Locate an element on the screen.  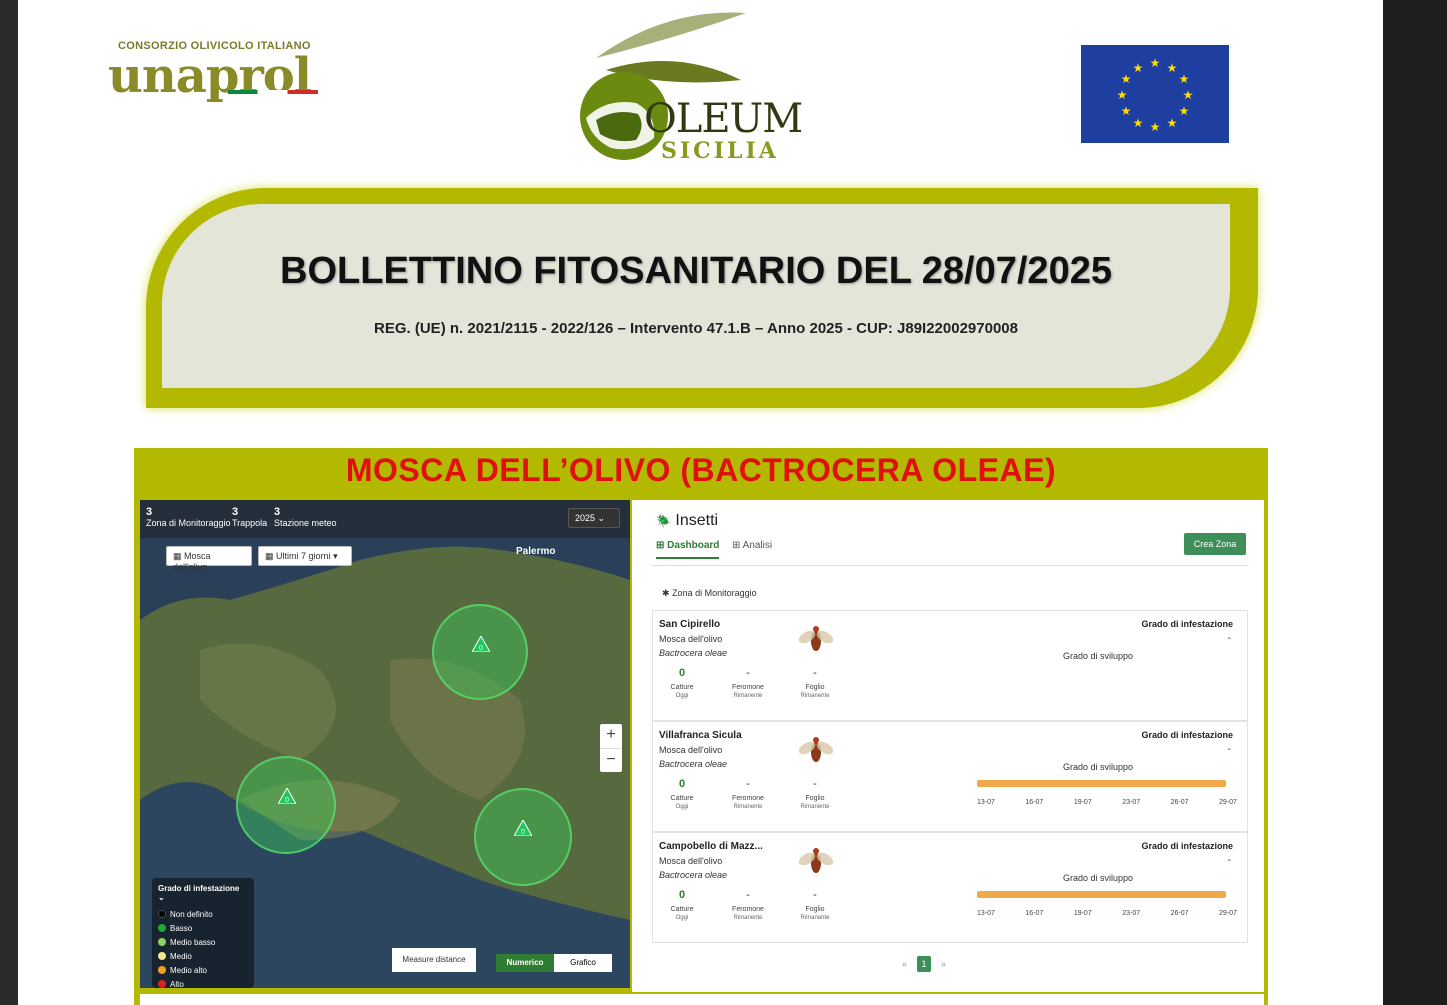
create-zone-button: Crea Zona is located at coordinates (1215, 544).